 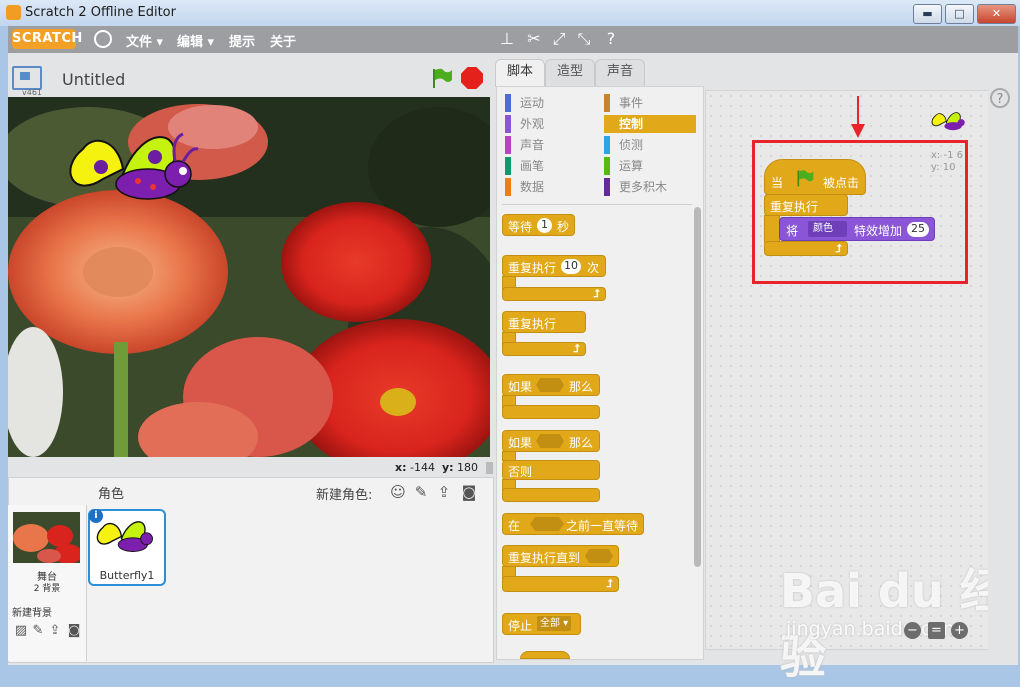 I want to click on zoom-reset-icon: =, so click(x=936, y=630).